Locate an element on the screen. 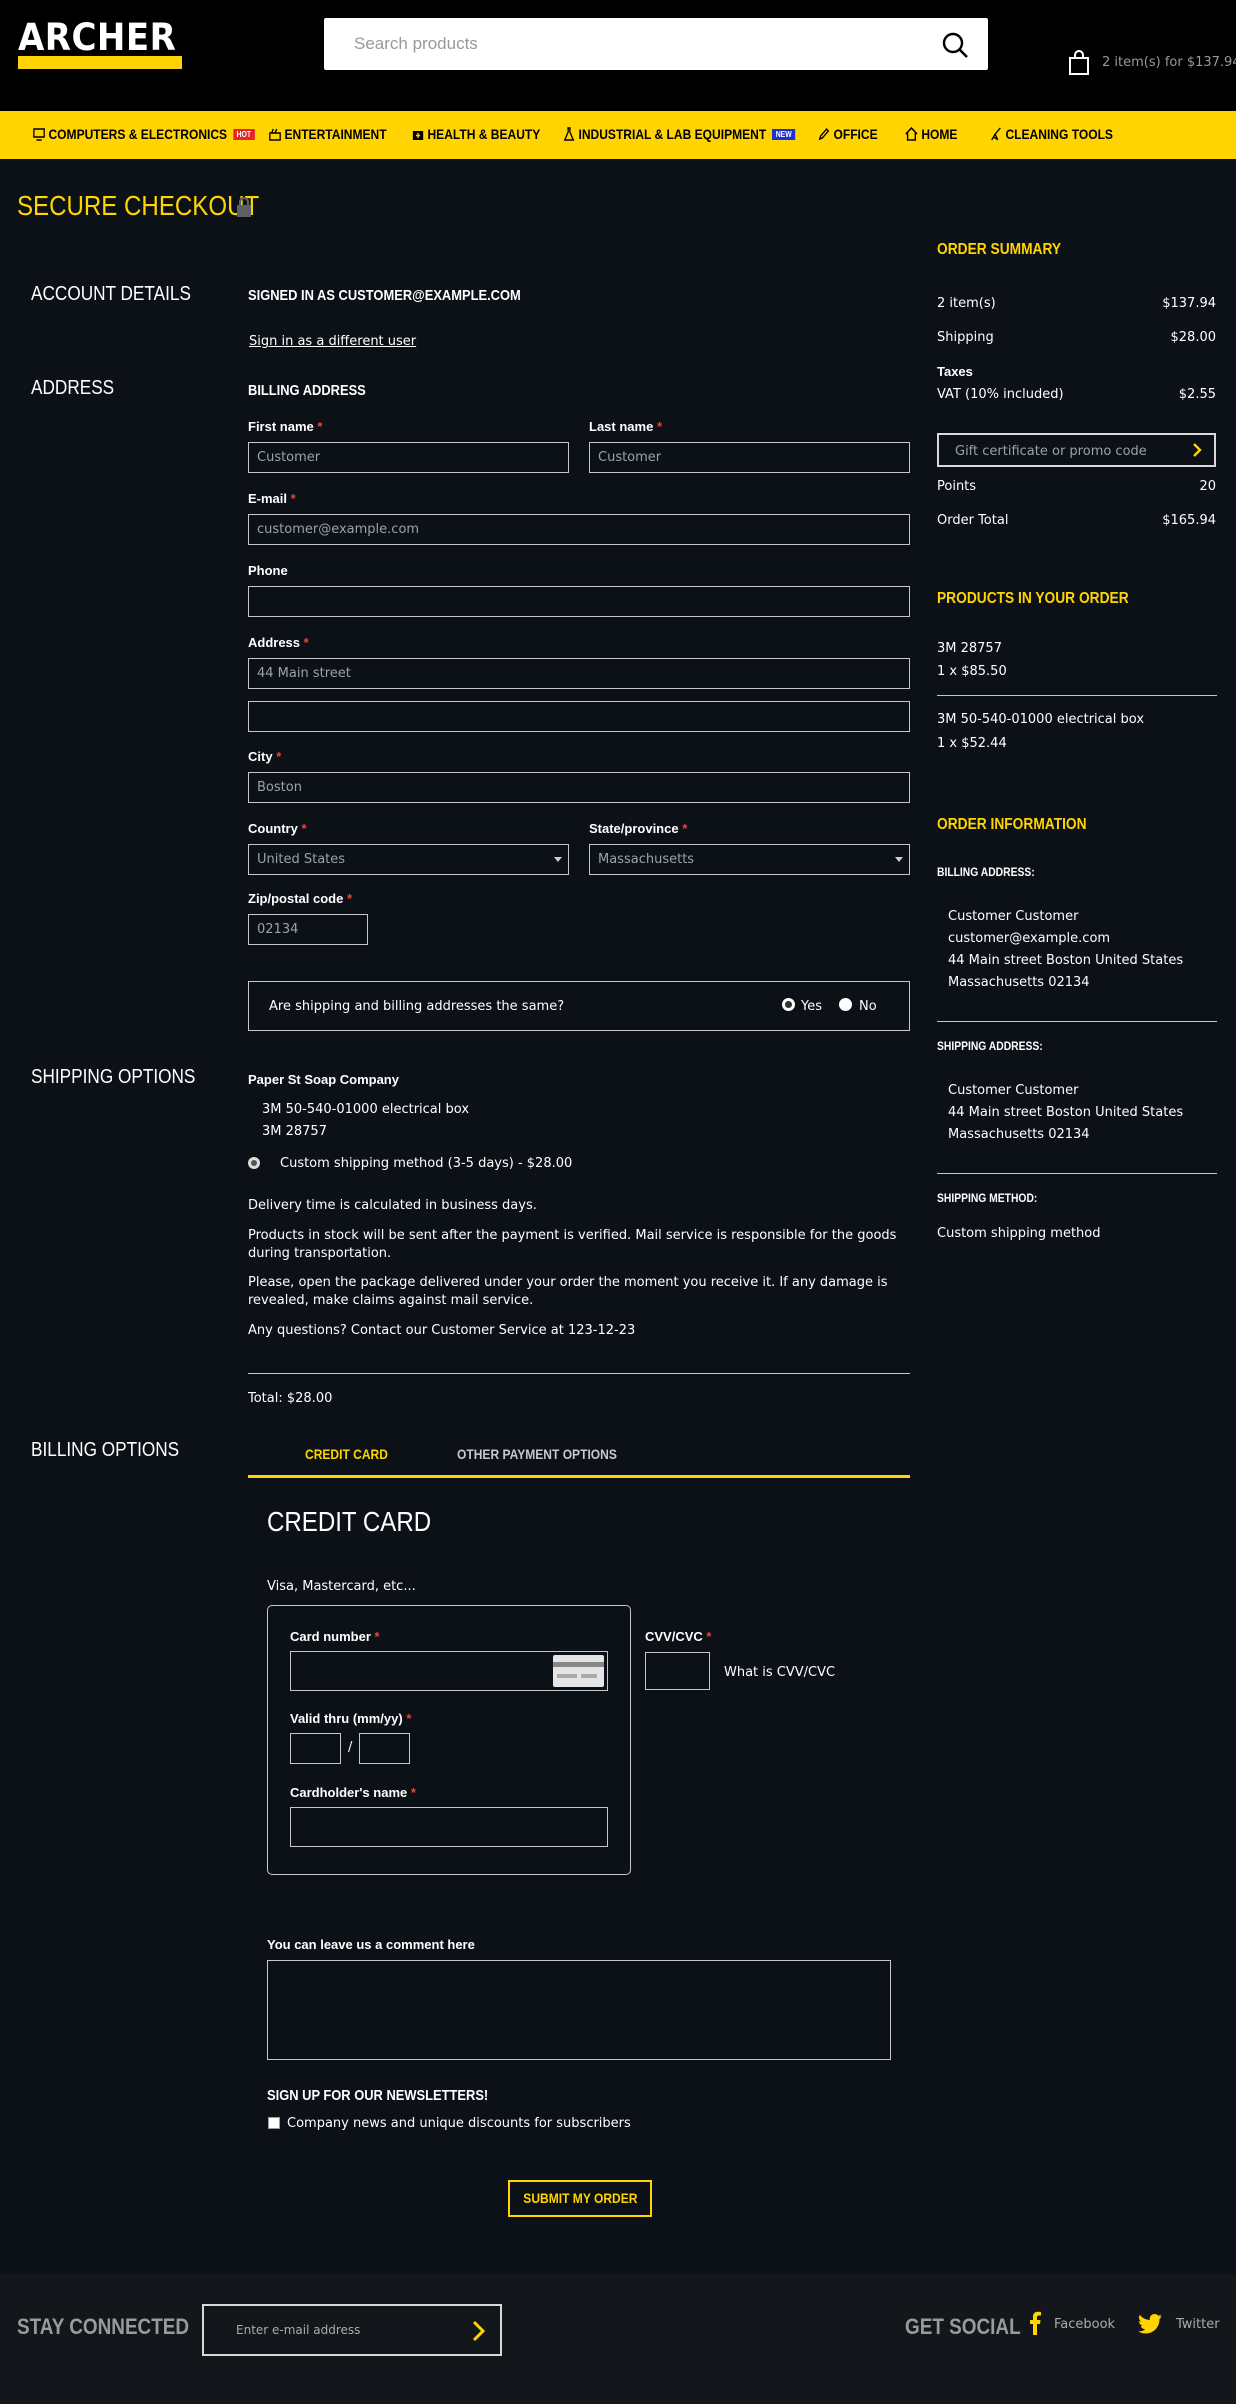 The width and height of the screenshot is (1236, 2404). search-icon is located at coordinates (955, 45).